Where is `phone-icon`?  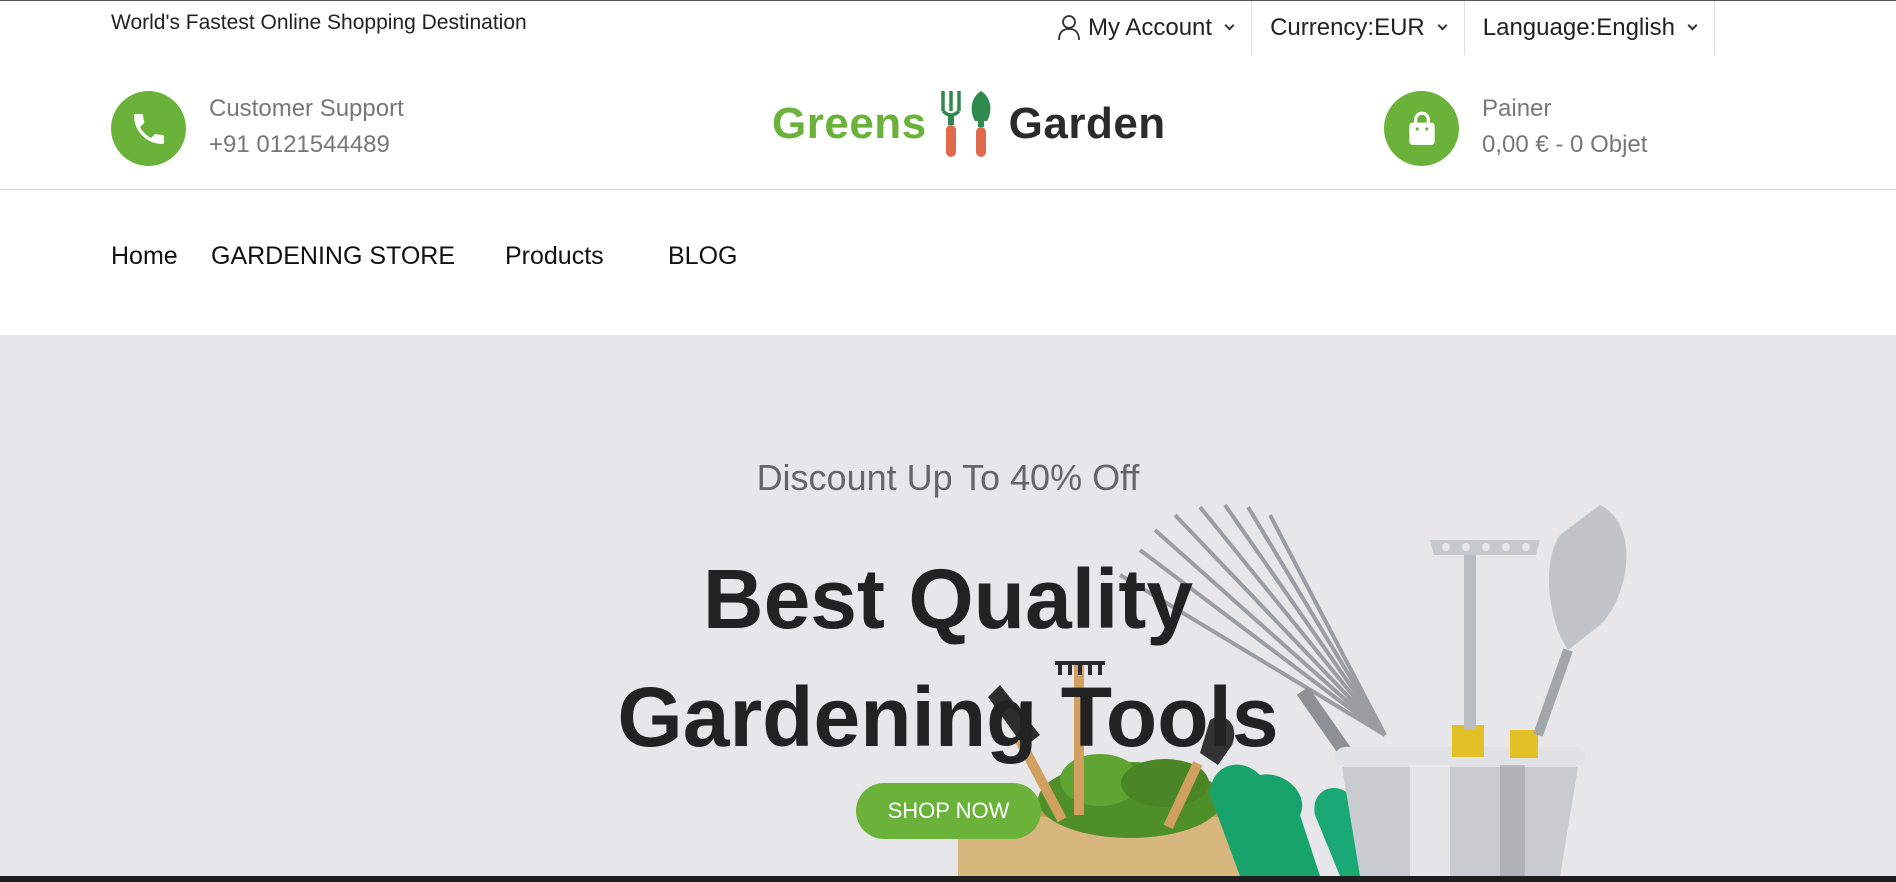 phone-icon is located at coordinates (148, 128).